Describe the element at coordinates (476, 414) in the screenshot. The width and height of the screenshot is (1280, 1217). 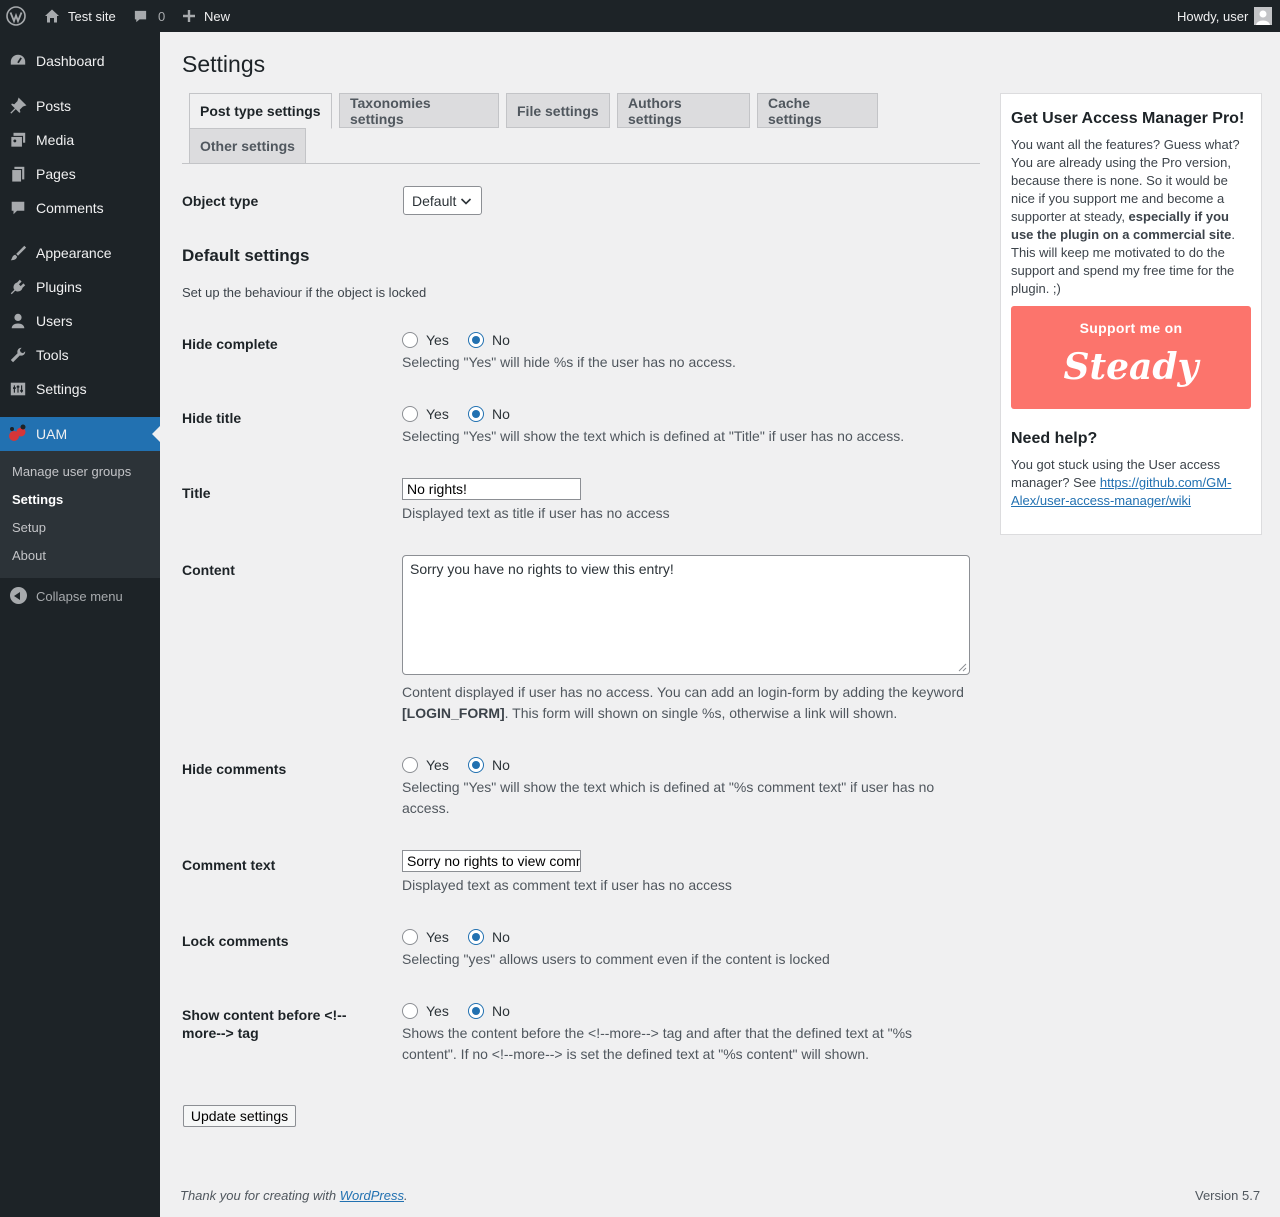
I see `hide-title-no-radio` at that location.